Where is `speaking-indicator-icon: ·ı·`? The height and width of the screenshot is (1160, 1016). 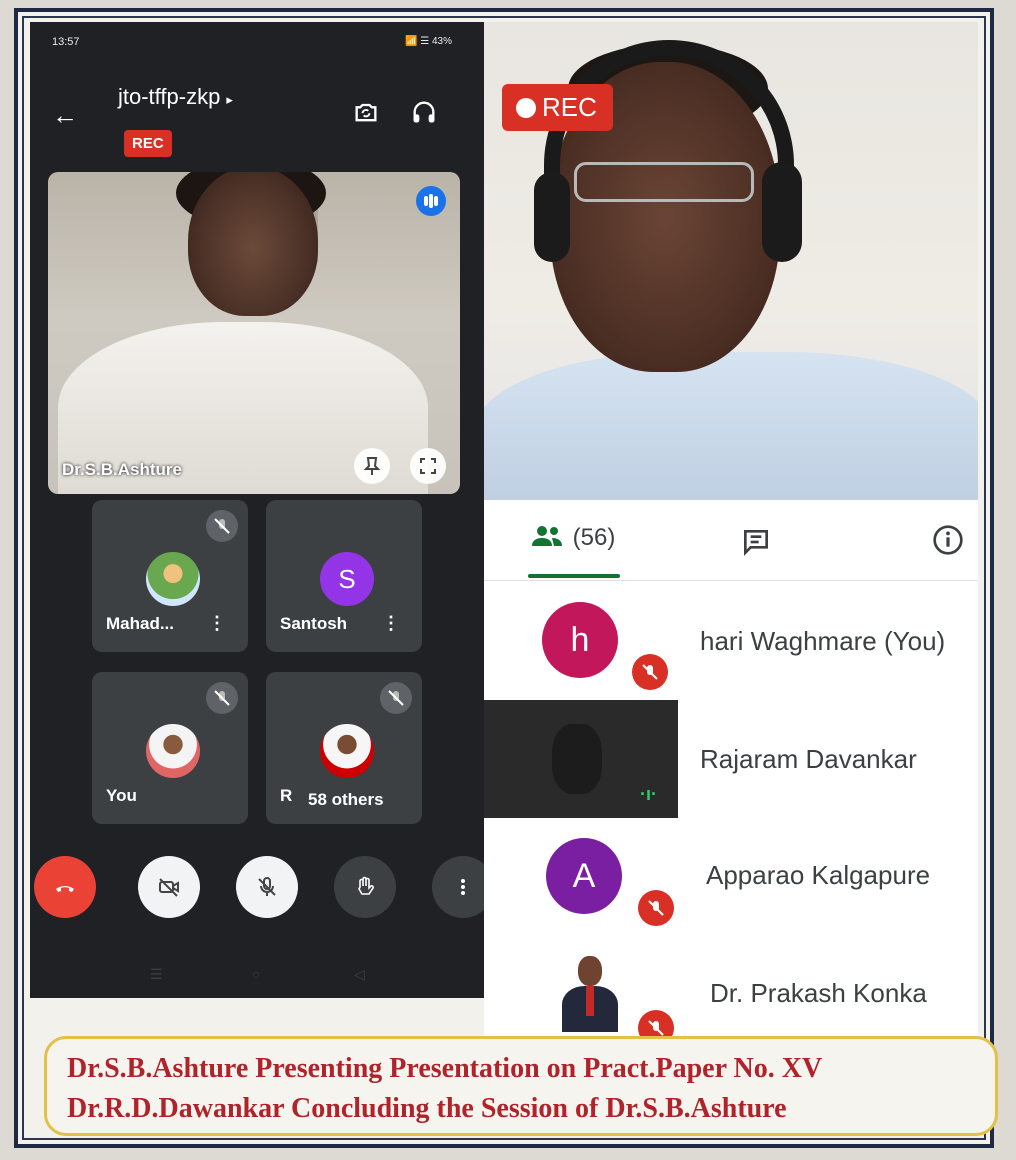 speaking-indicator-icon: ·ı· is located at coordinates (648, 794).